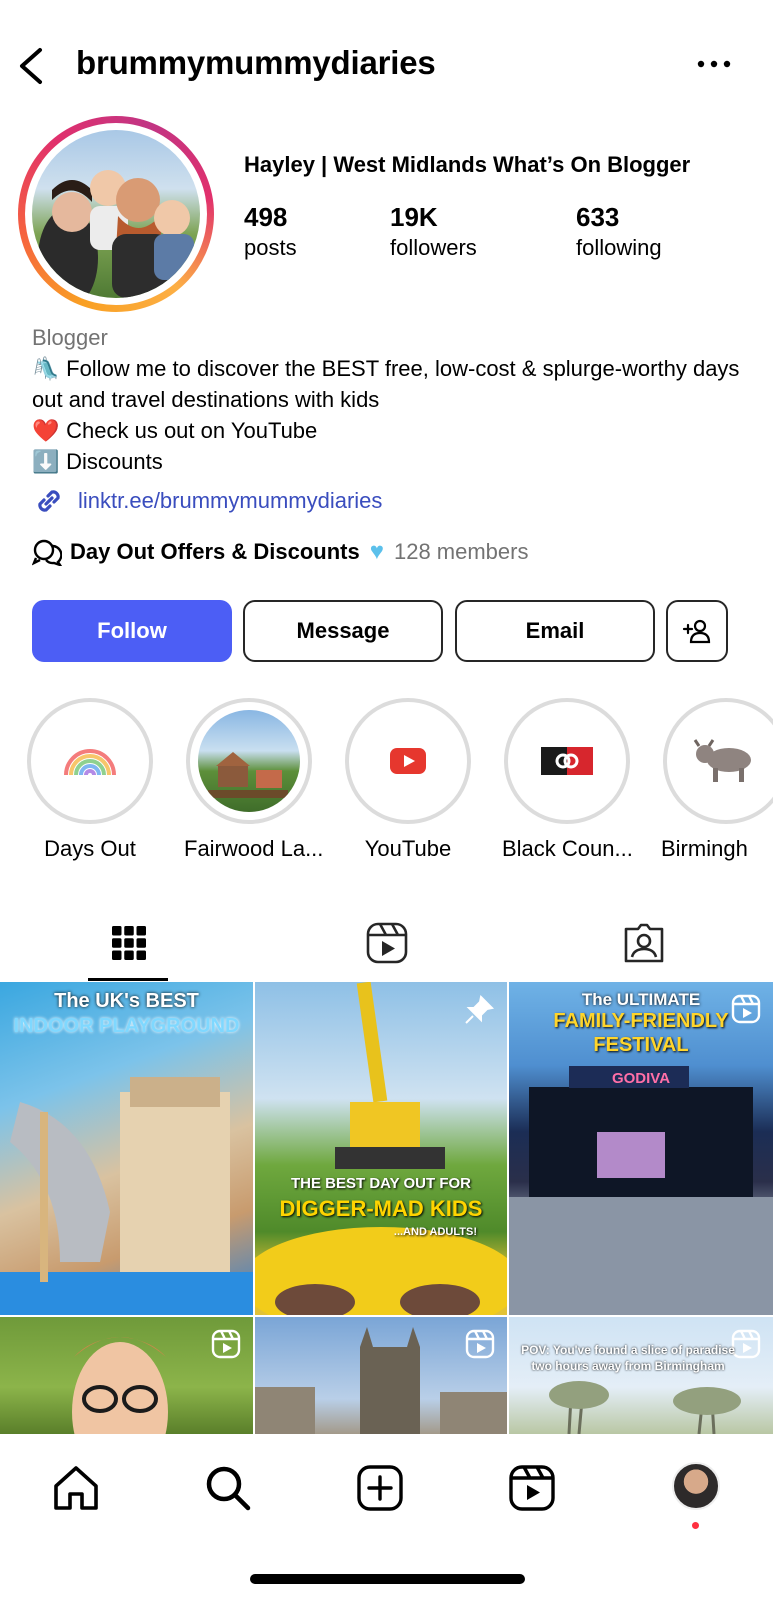  Describe the element at coordinates (126, 1148) in the screenshot. I see `post-tile: The UK's BEST INDOOR PLAYGROUND` at that location.